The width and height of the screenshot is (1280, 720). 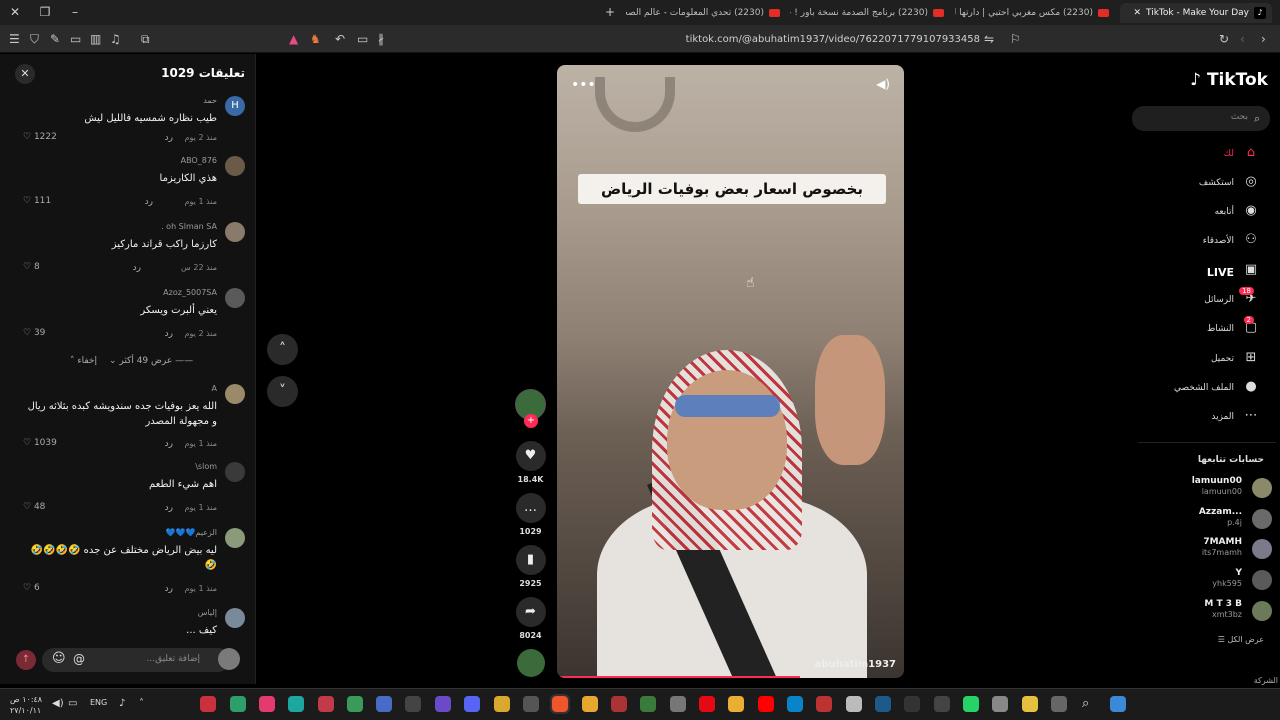 What do you see at coordinates (293, 39) in the screenshot?
I see `extension-icon: ▲` at bounding box center [293, 39].